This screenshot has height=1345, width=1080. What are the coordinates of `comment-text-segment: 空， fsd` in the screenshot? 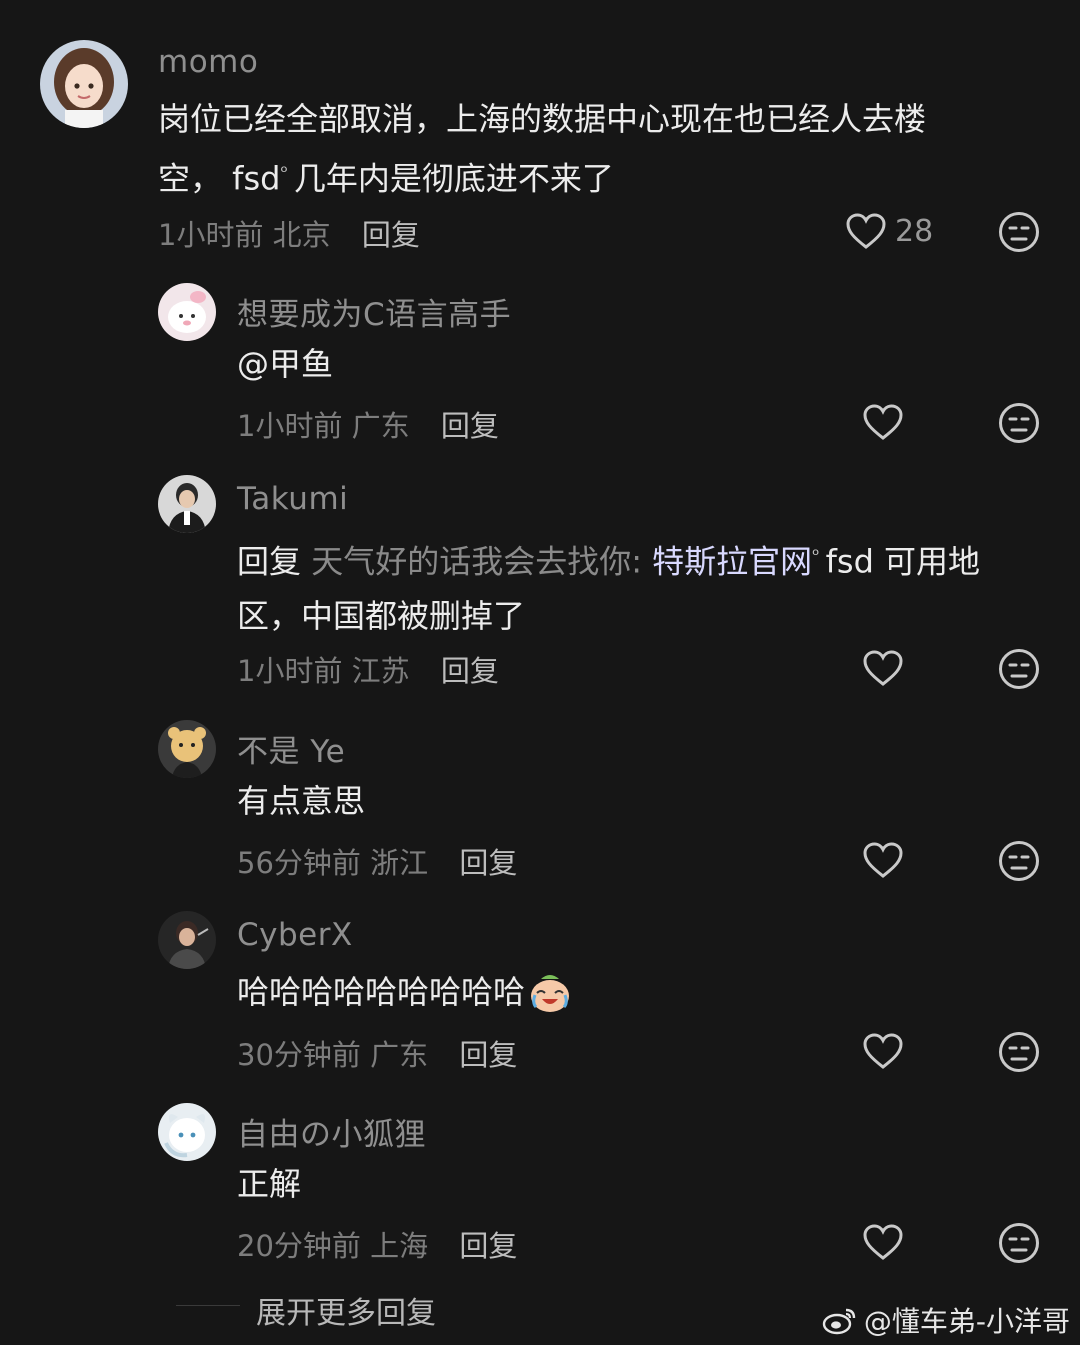 It's located at (219, 178).